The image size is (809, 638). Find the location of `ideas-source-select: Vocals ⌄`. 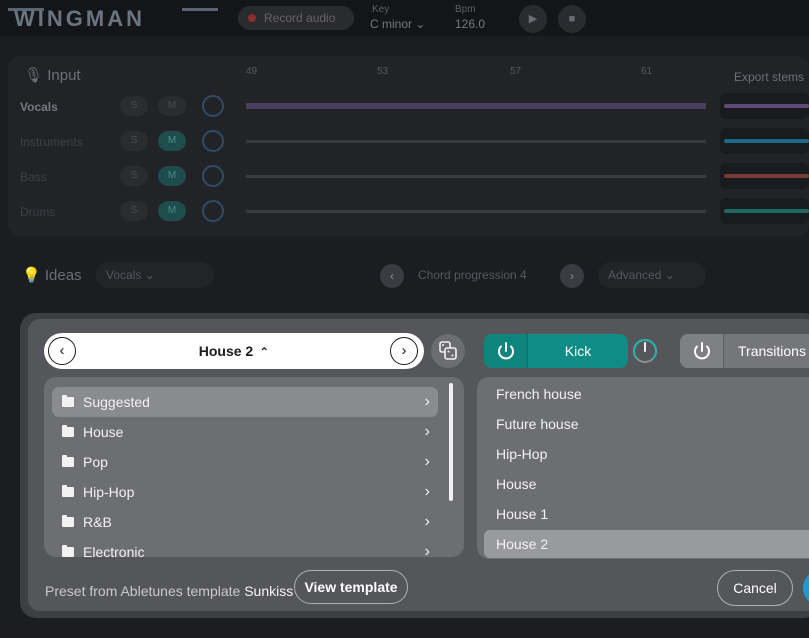

ideas-source-select: Vocals ⌄ is located at coordinates (155, 275).